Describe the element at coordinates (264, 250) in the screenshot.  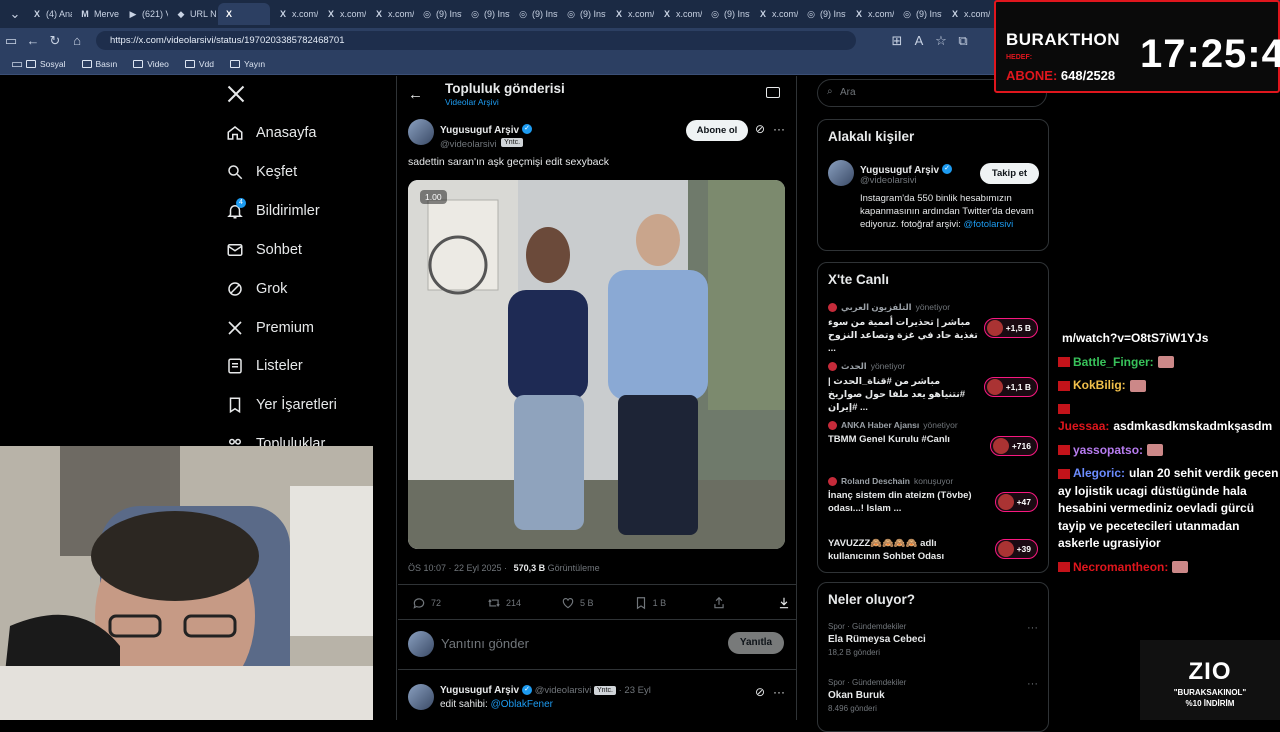
I see `nav-item-mail: Sohbet` at that location.